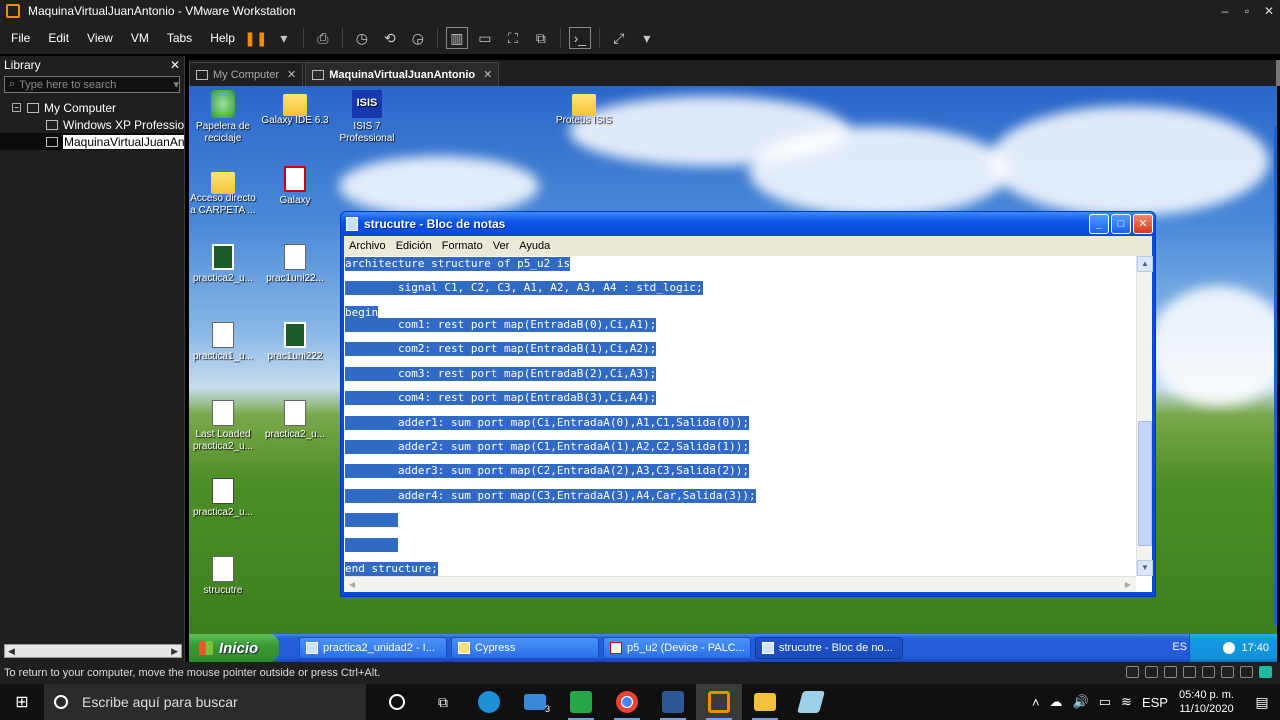  What do you see at coordinates (627, 702) in the screenshot?
I see `chrome-icon` at bounding box center [627, 702].